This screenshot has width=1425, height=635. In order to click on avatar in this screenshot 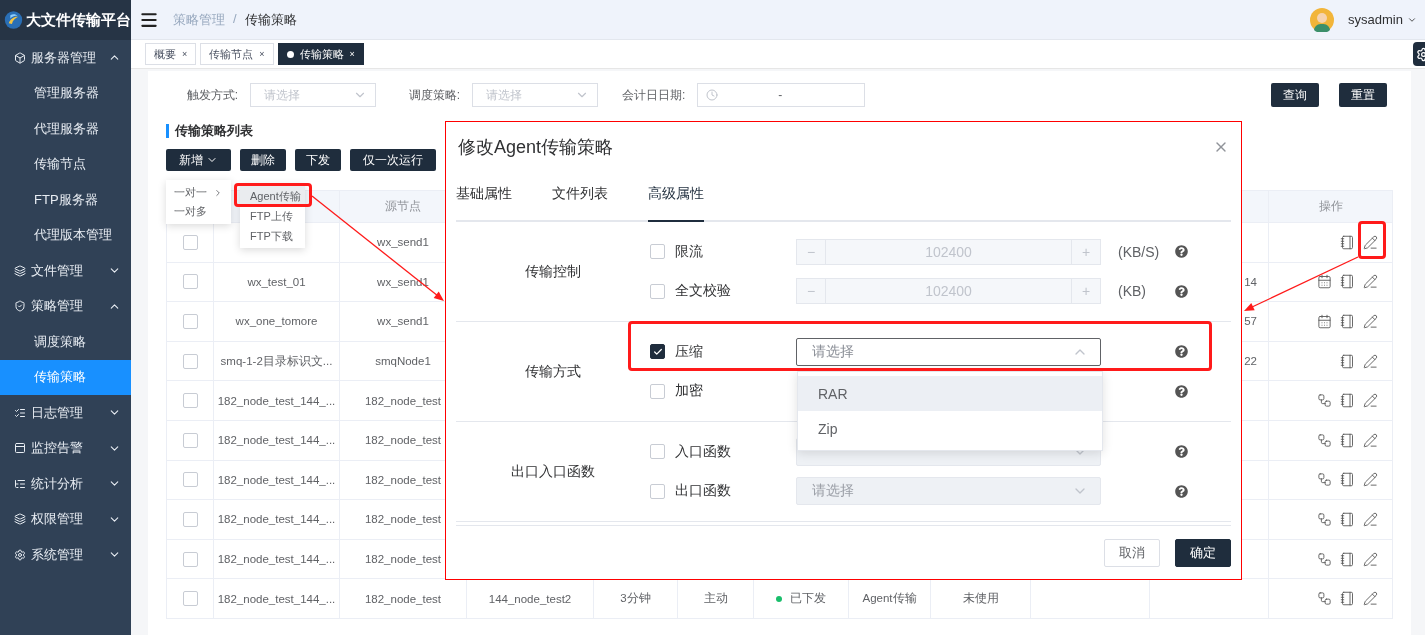, I will do `click(1322, 19)`.